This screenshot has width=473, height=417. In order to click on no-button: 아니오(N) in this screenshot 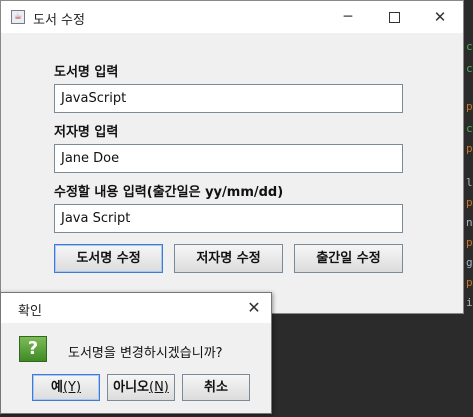, I will do `click(141, 387)`.